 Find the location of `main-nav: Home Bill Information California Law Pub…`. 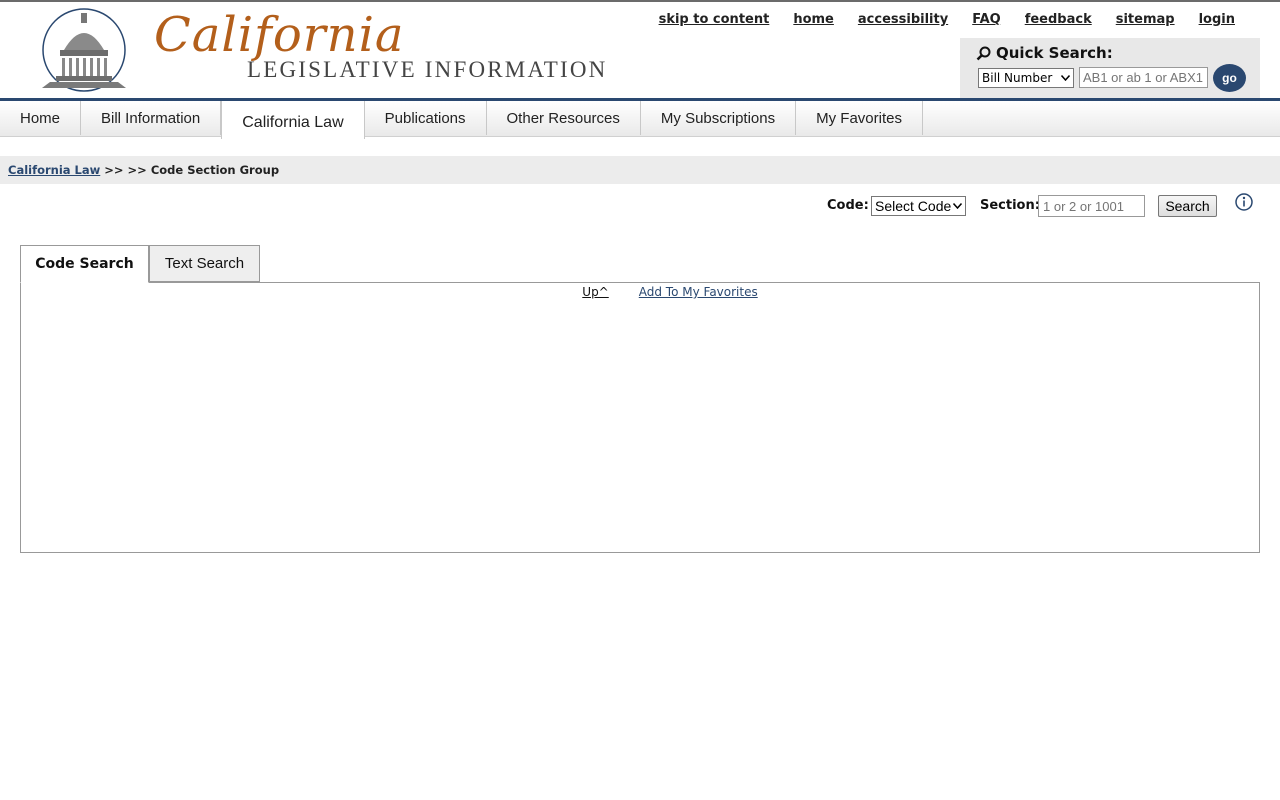

main-nav: Home Bill Information California Law Pub… is located at coordinates (640, 120).